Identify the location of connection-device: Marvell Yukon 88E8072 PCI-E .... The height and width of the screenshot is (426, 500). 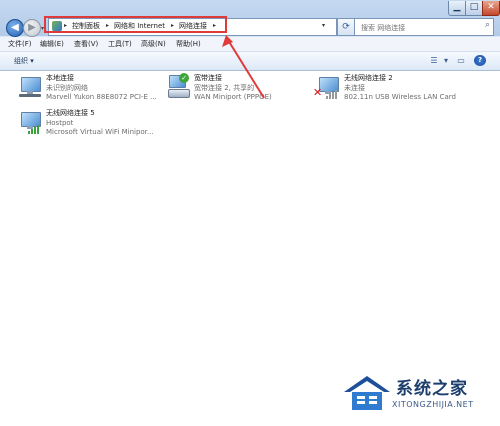
(101, 97).